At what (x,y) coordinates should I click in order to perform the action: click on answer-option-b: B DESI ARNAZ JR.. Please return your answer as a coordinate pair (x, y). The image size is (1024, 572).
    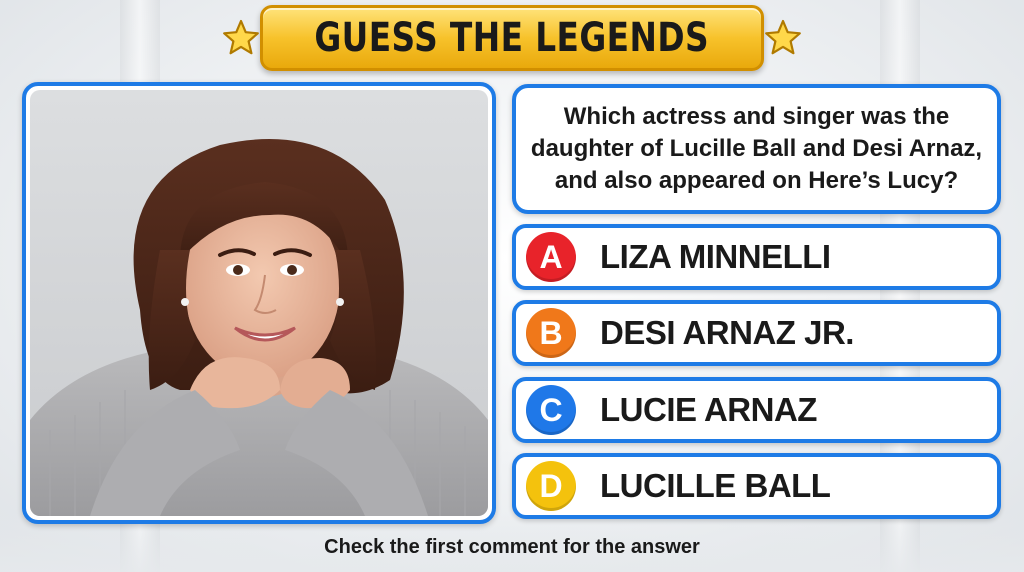
    Looking at the image, I should click on (756, 333).